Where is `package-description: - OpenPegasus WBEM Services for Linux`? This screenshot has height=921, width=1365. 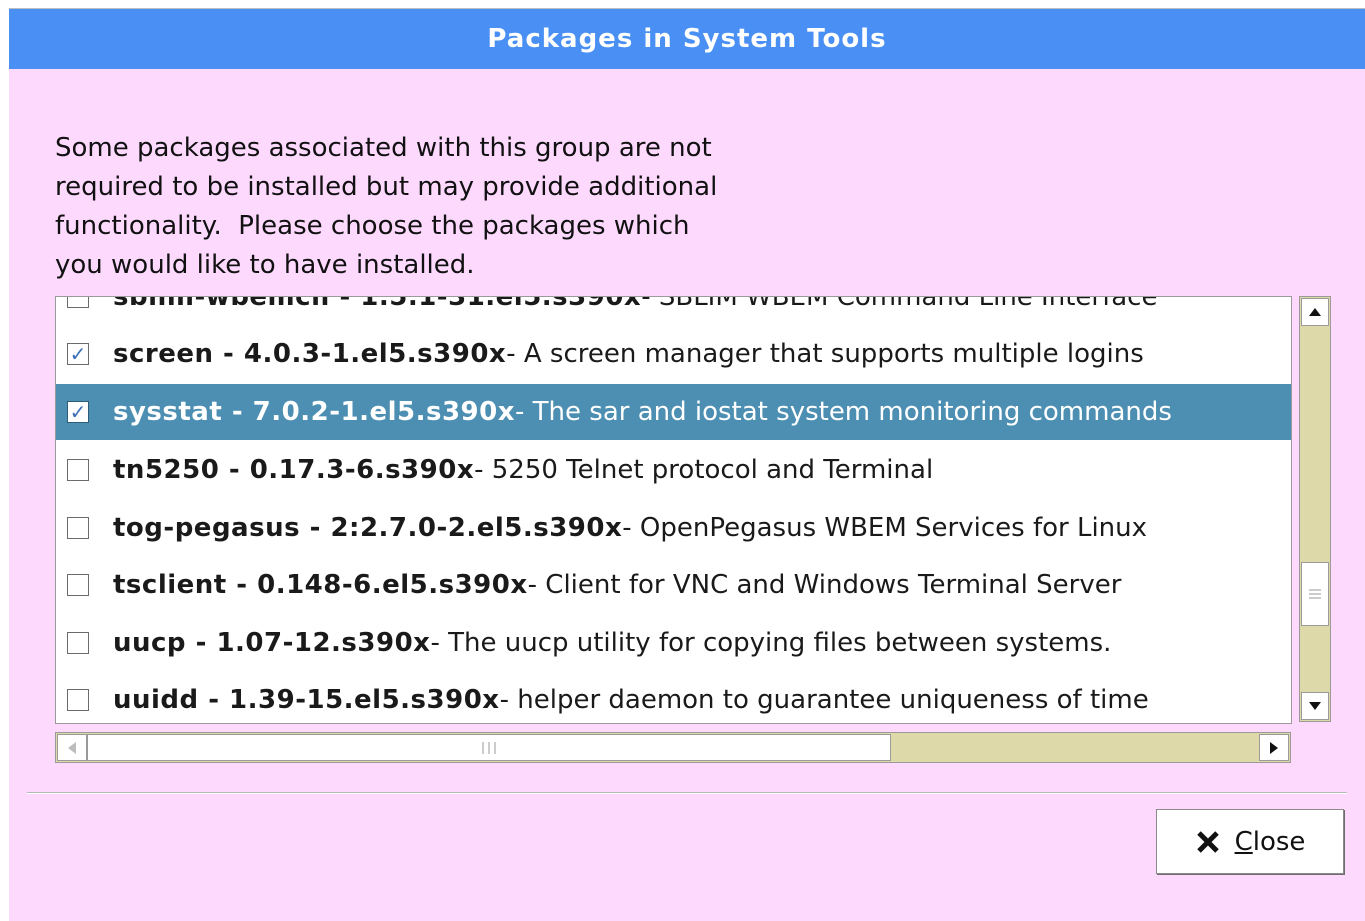 package-description: - OpenPegasus WBEM Services for Linux is located at coordinates (885, 528).